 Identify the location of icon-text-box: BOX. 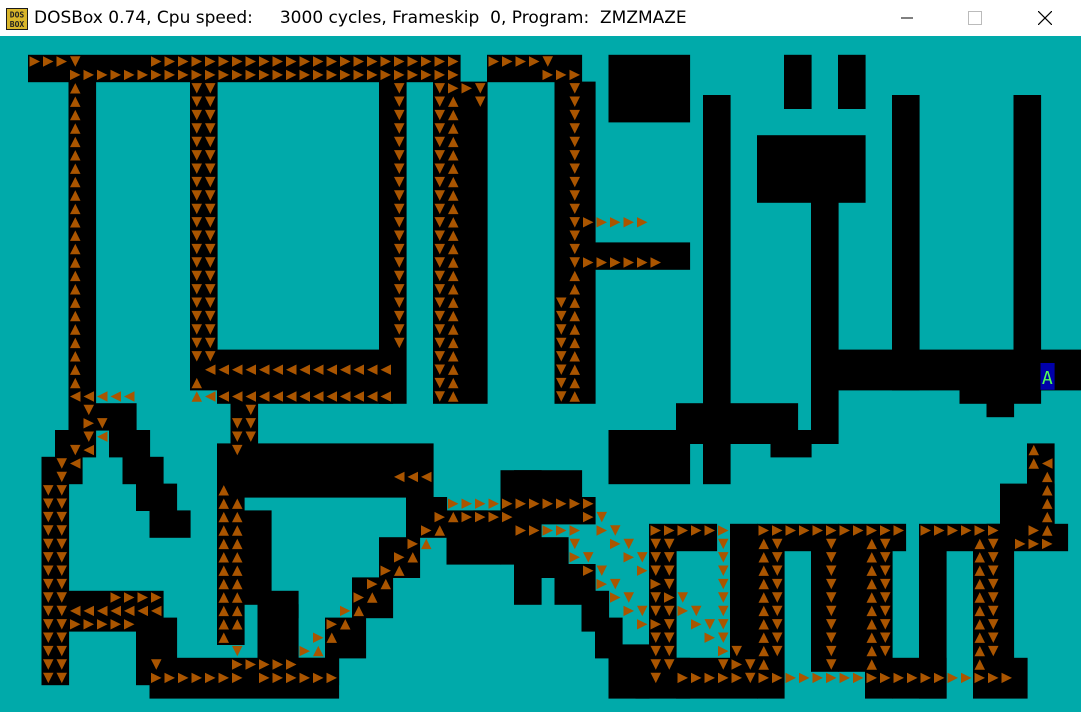
(17, 24).